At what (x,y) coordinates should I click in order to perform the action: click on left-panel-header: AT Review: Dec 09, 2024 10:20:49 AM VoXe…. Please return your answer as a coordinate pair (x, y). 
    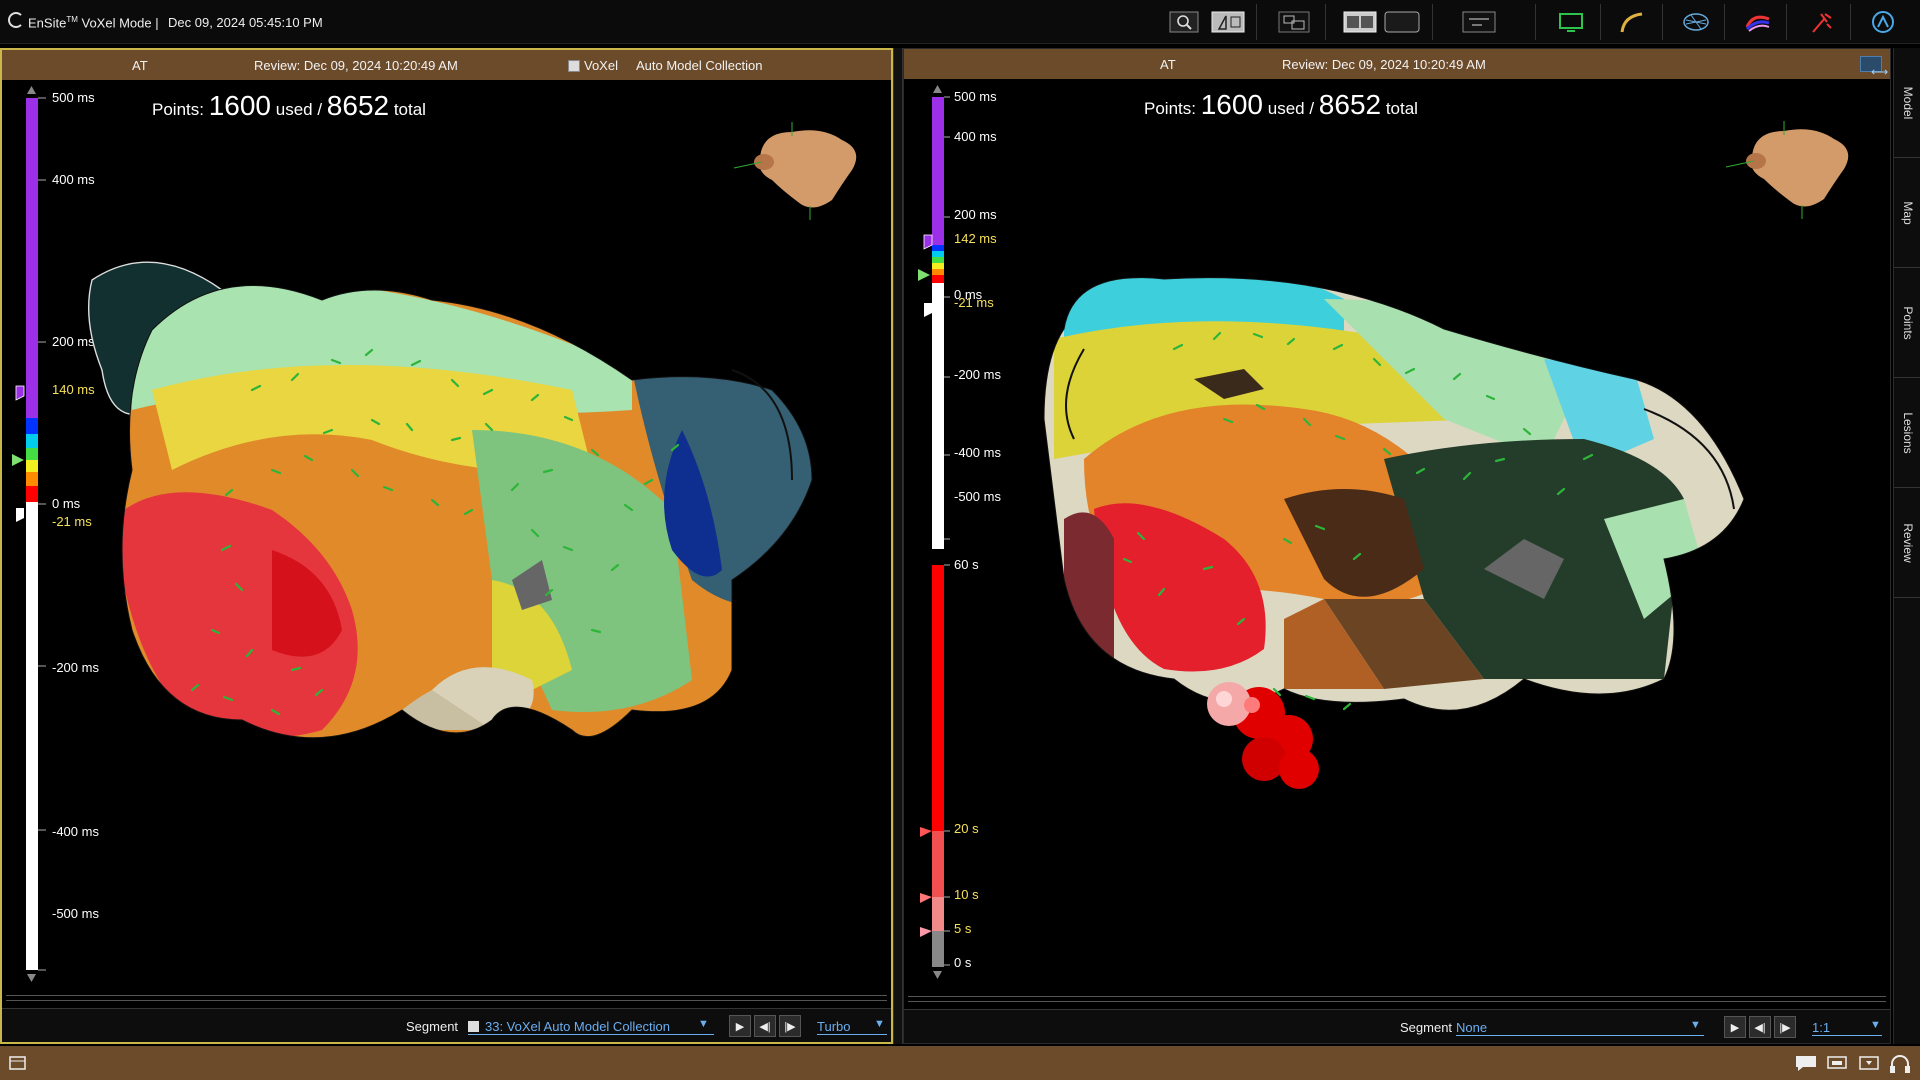
    Looking at the image, I should click on (446, 65).